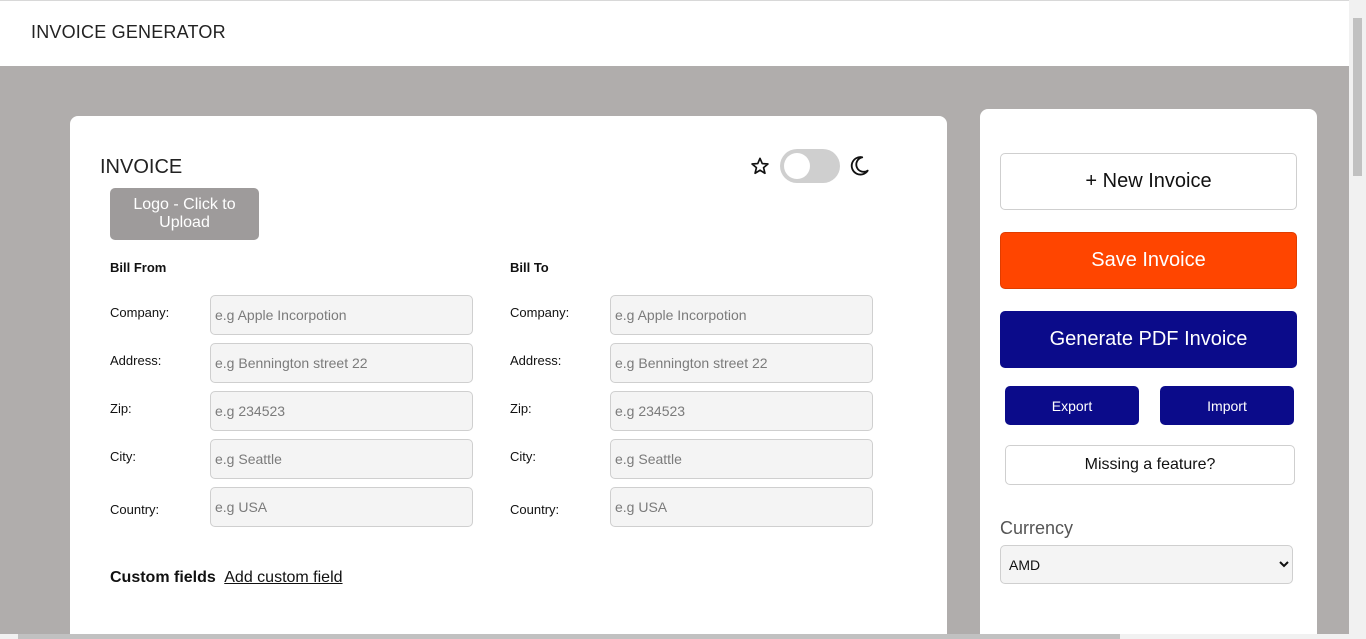  I want to click on bill-to-company-label: Company:, so click(540, 312).